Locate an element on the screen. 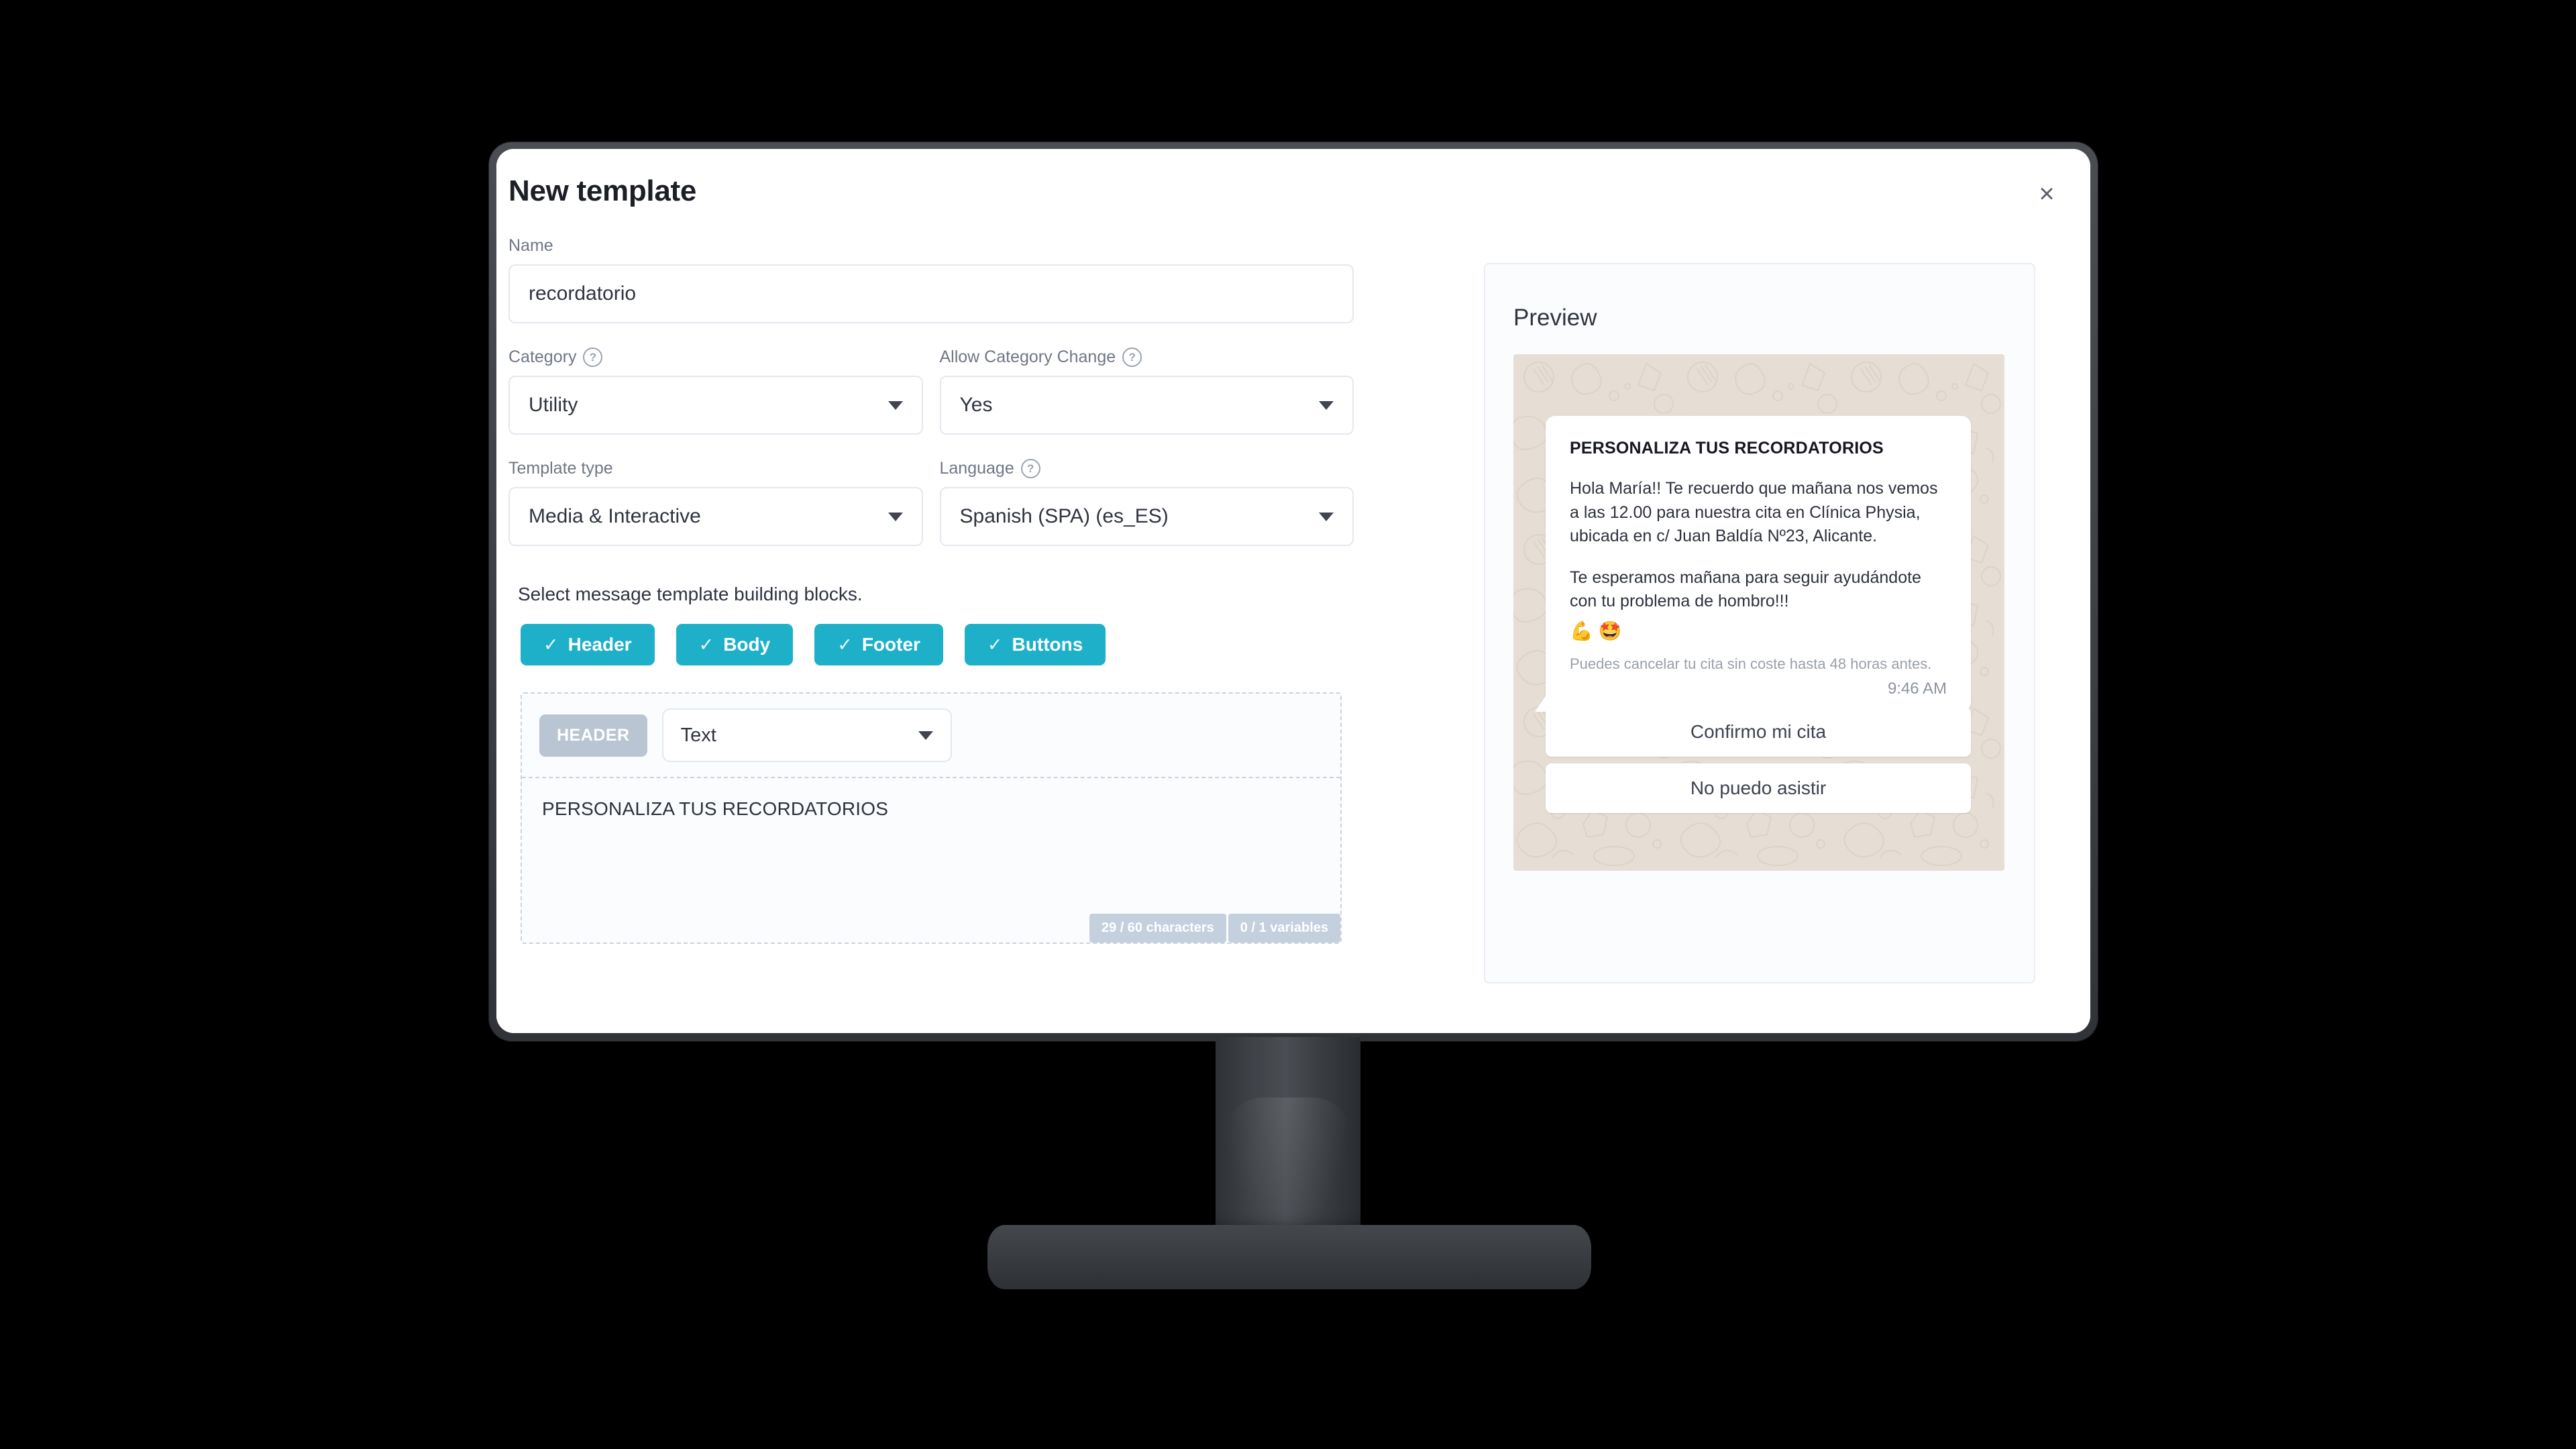  language-value: Spanish (SPA) (es_ES) is located at coordinates (1064, 516).